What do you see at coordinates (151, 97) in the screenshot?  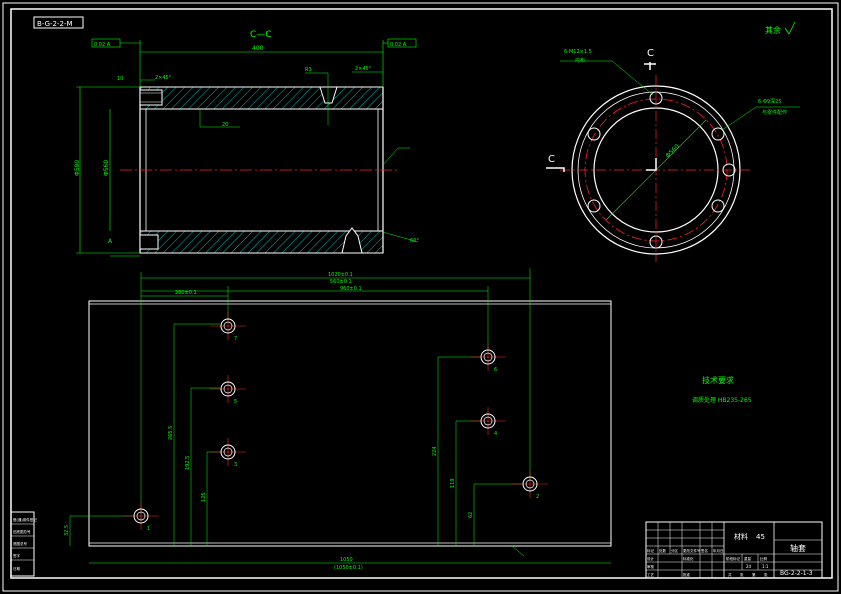 I see `threaded-hole-top` at bounding box center [151, 97].